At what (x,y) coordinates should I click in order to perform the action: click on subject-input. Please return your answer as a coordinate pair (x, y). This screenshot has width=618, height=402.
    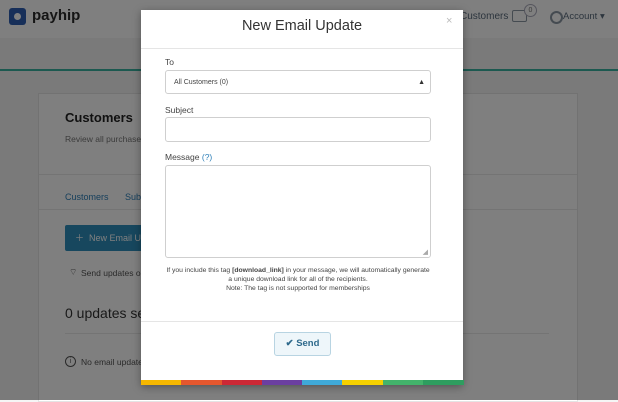
    Looking at the image, I should click on (298, 129).